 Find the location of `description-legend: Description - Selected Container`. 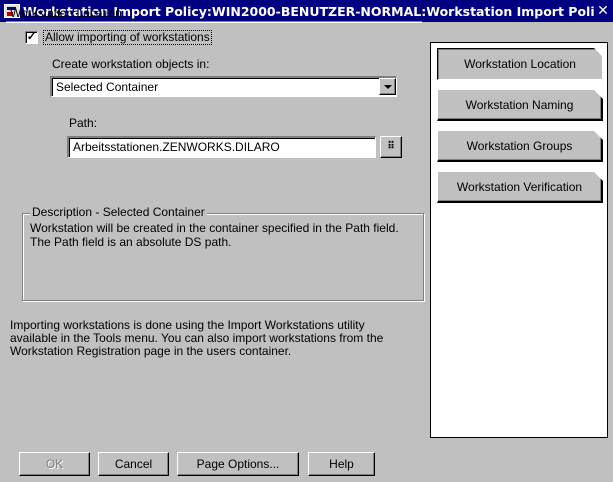

description-legend: Description - Selected Container is located at coordinates (118, 212).